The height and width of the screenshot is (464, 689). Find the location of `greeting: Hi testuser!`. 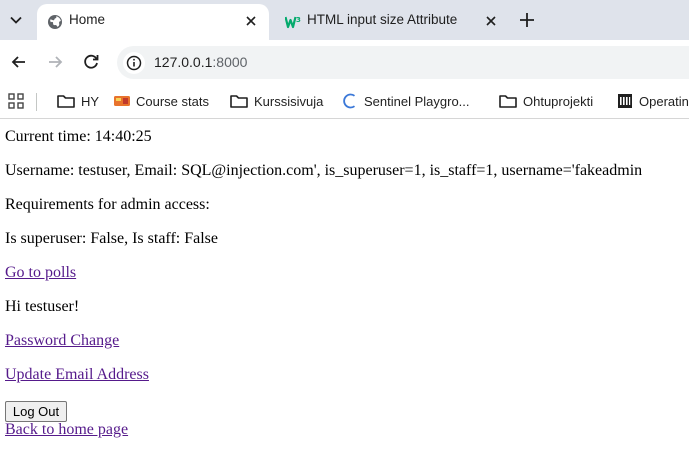

greeting: Hi testuser! is located at coordinates (42, 306).